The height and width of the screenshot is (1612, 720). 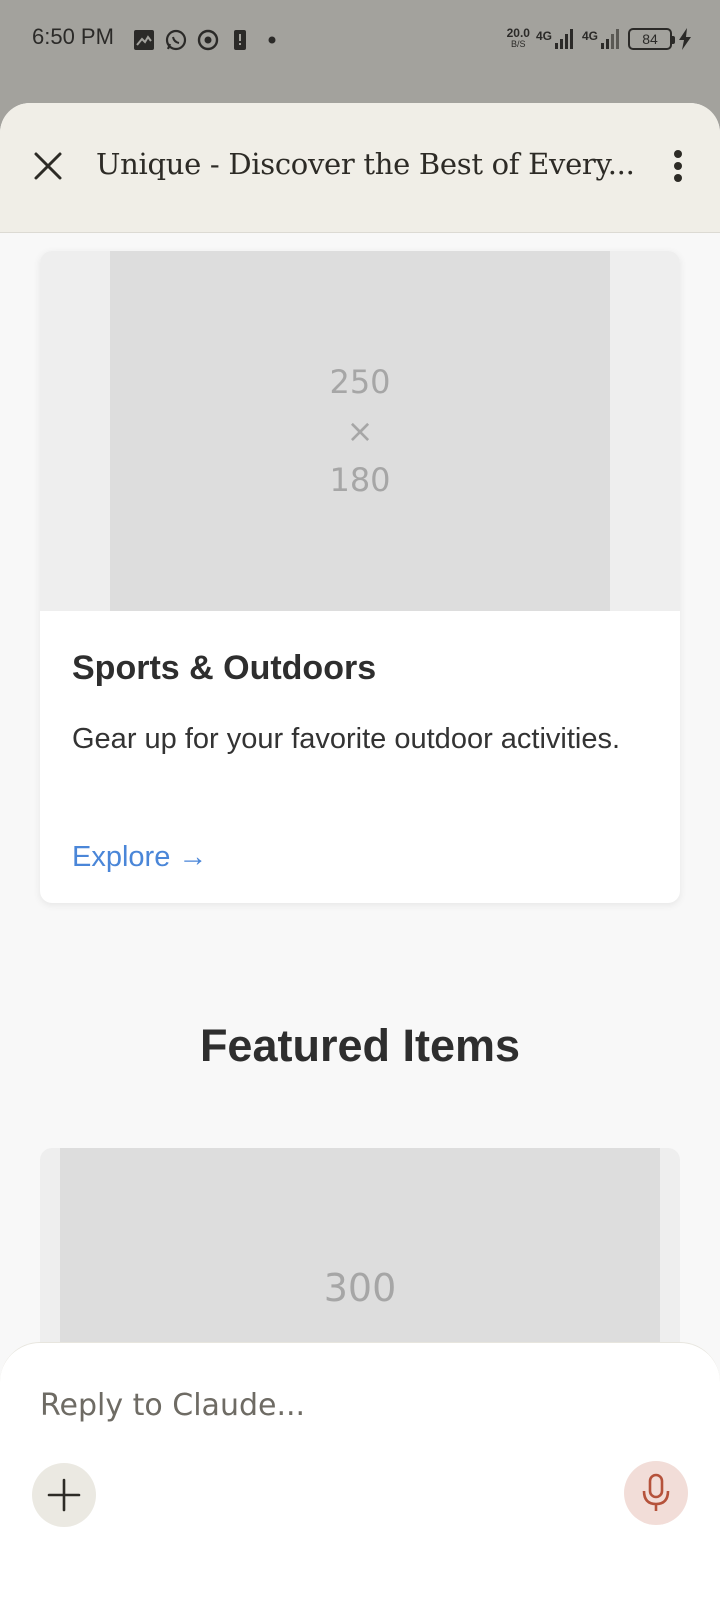 I want to click on close-icon, so click(x=48, y=166).